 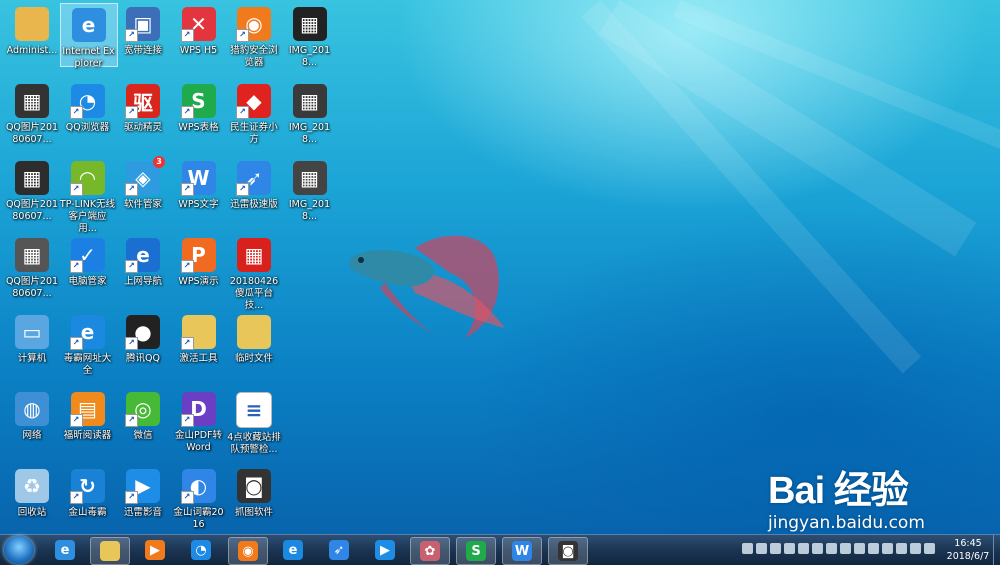 I want to click on desktop-icon-label: 福昕阅读器, so click(x=87, y=435).